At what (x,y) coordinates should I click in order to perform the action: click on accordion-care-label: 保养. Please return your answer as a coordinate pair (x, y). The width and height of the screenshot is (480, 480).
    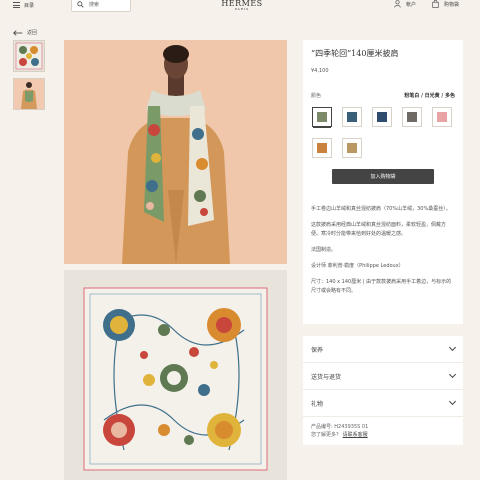
    Looking at the image, I should click on (317, 350).